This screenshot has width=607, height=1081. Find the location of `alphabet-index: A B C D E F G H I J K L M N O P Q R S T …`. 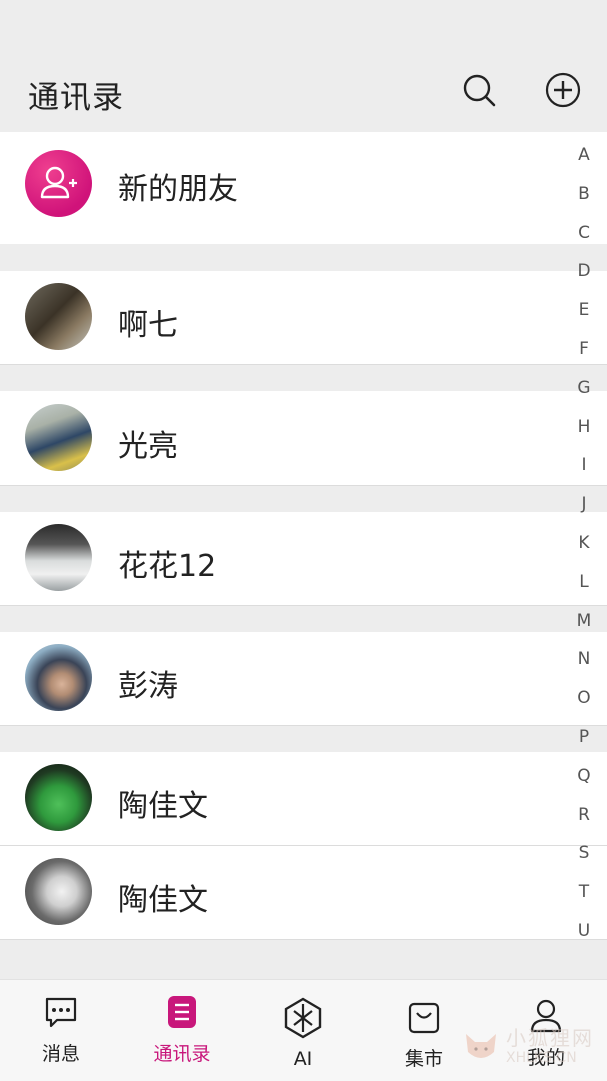

alphabet-index: A B C D E F G H I J K L M N O P Q R S T … is located at coordinates (584, 543).